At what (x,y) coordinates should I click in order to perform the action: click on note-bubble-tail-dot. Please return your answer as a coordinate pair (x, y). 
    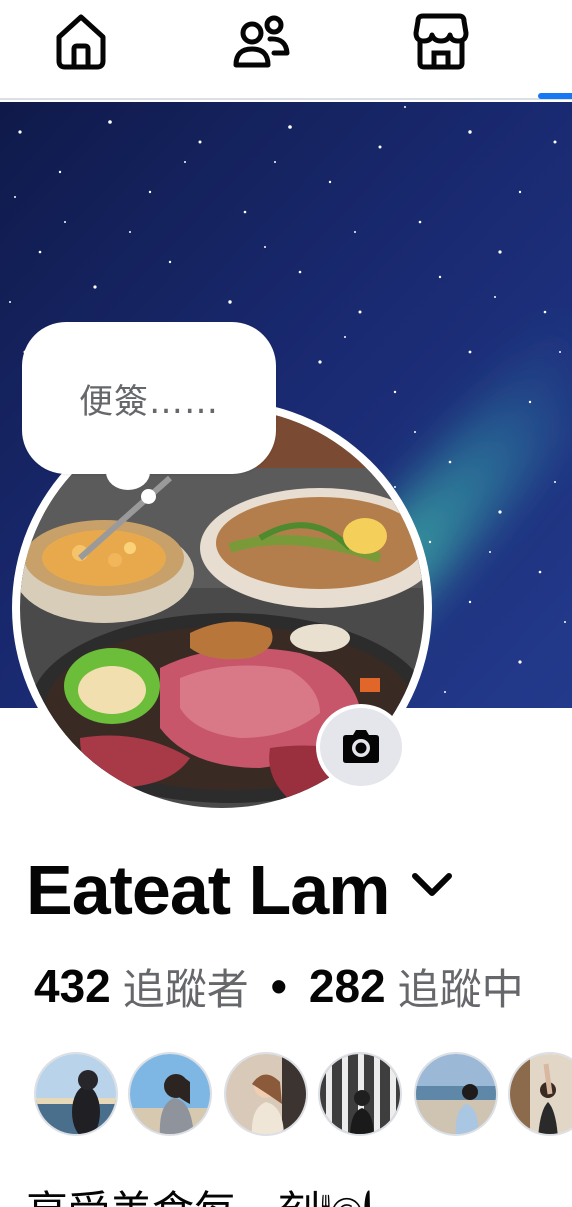
    Looking at the image, I should click on (148, 496).